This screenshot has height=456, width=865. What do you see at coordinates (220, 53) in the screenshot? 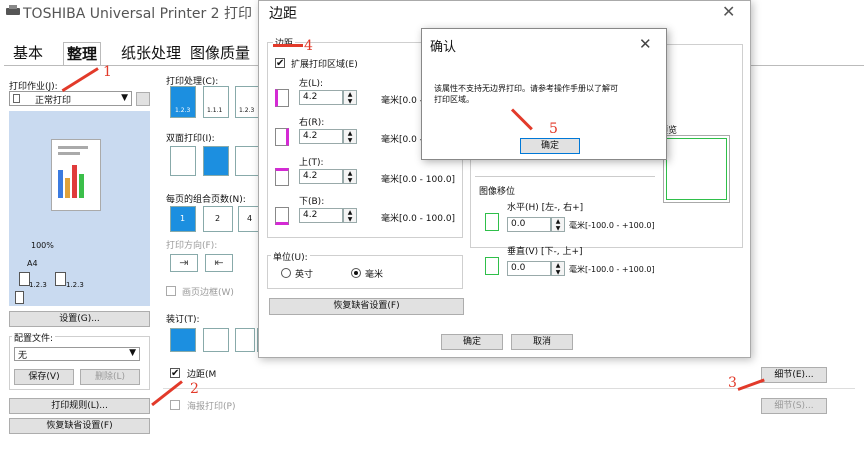
I see `tab-image-quality: 图像质量` at bounding box center [220, 53].